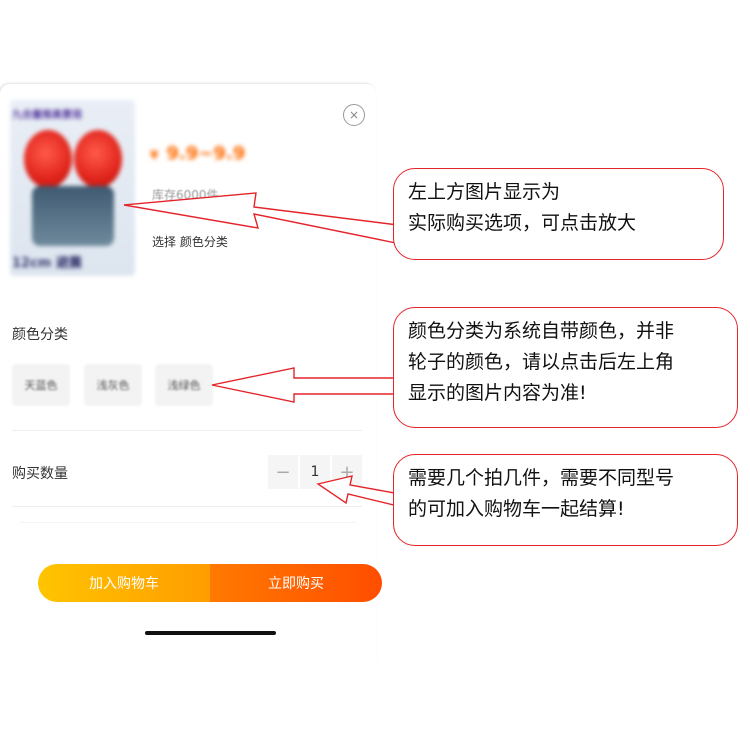  Describe the element at coordinates (497, 393) in the screenshot. I see `callout-text: 显示的图片内容为准!` at that location.